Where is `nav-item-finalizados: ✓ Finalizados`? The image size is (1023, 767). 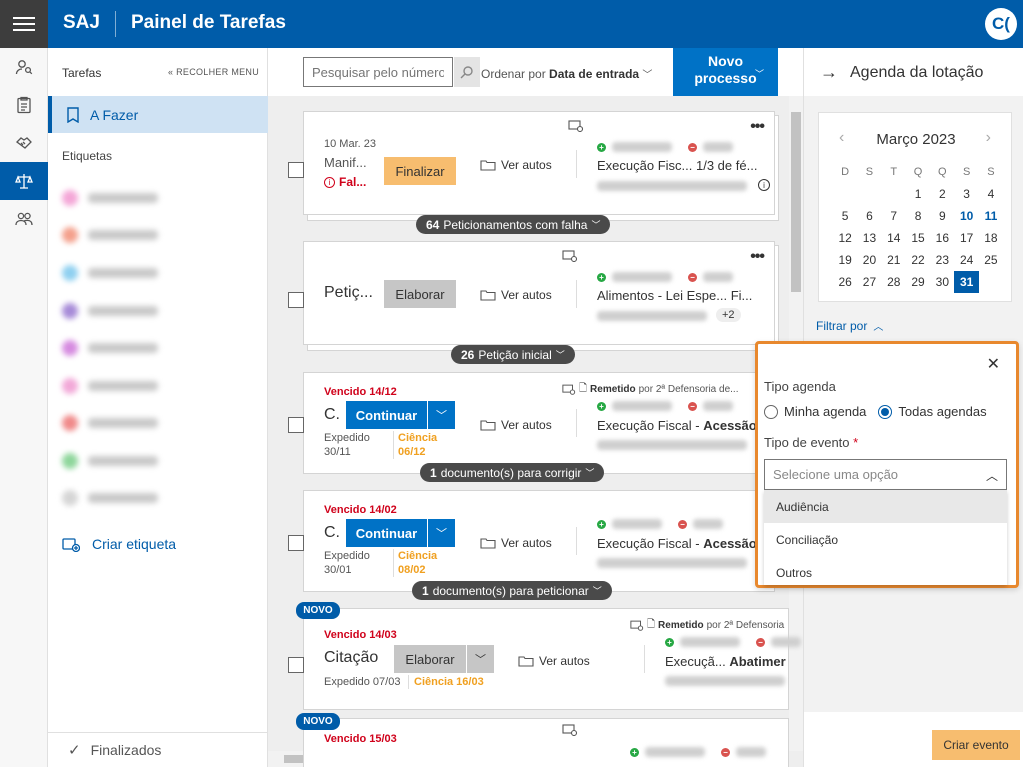
nav-item-finalizados: ✓ Finalizados is located at coordinates (158, 749).